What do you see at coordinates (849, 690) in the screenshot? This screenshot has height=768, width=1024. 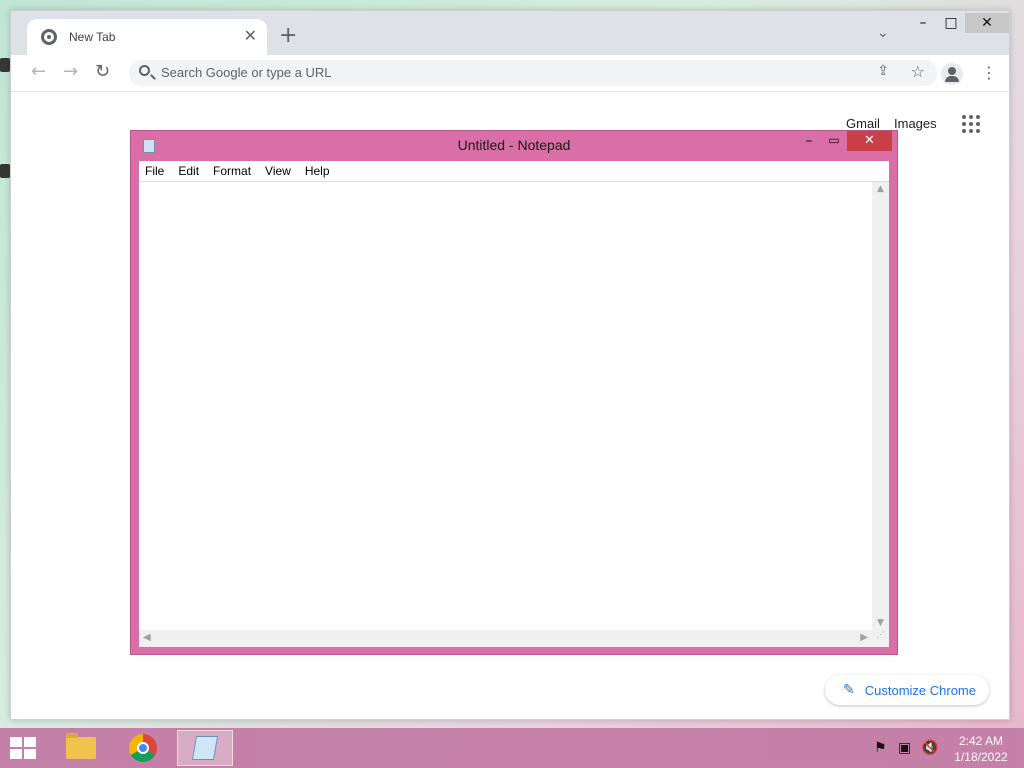 I see `pencil-icon: ✎` at bounding box center [849, 690].